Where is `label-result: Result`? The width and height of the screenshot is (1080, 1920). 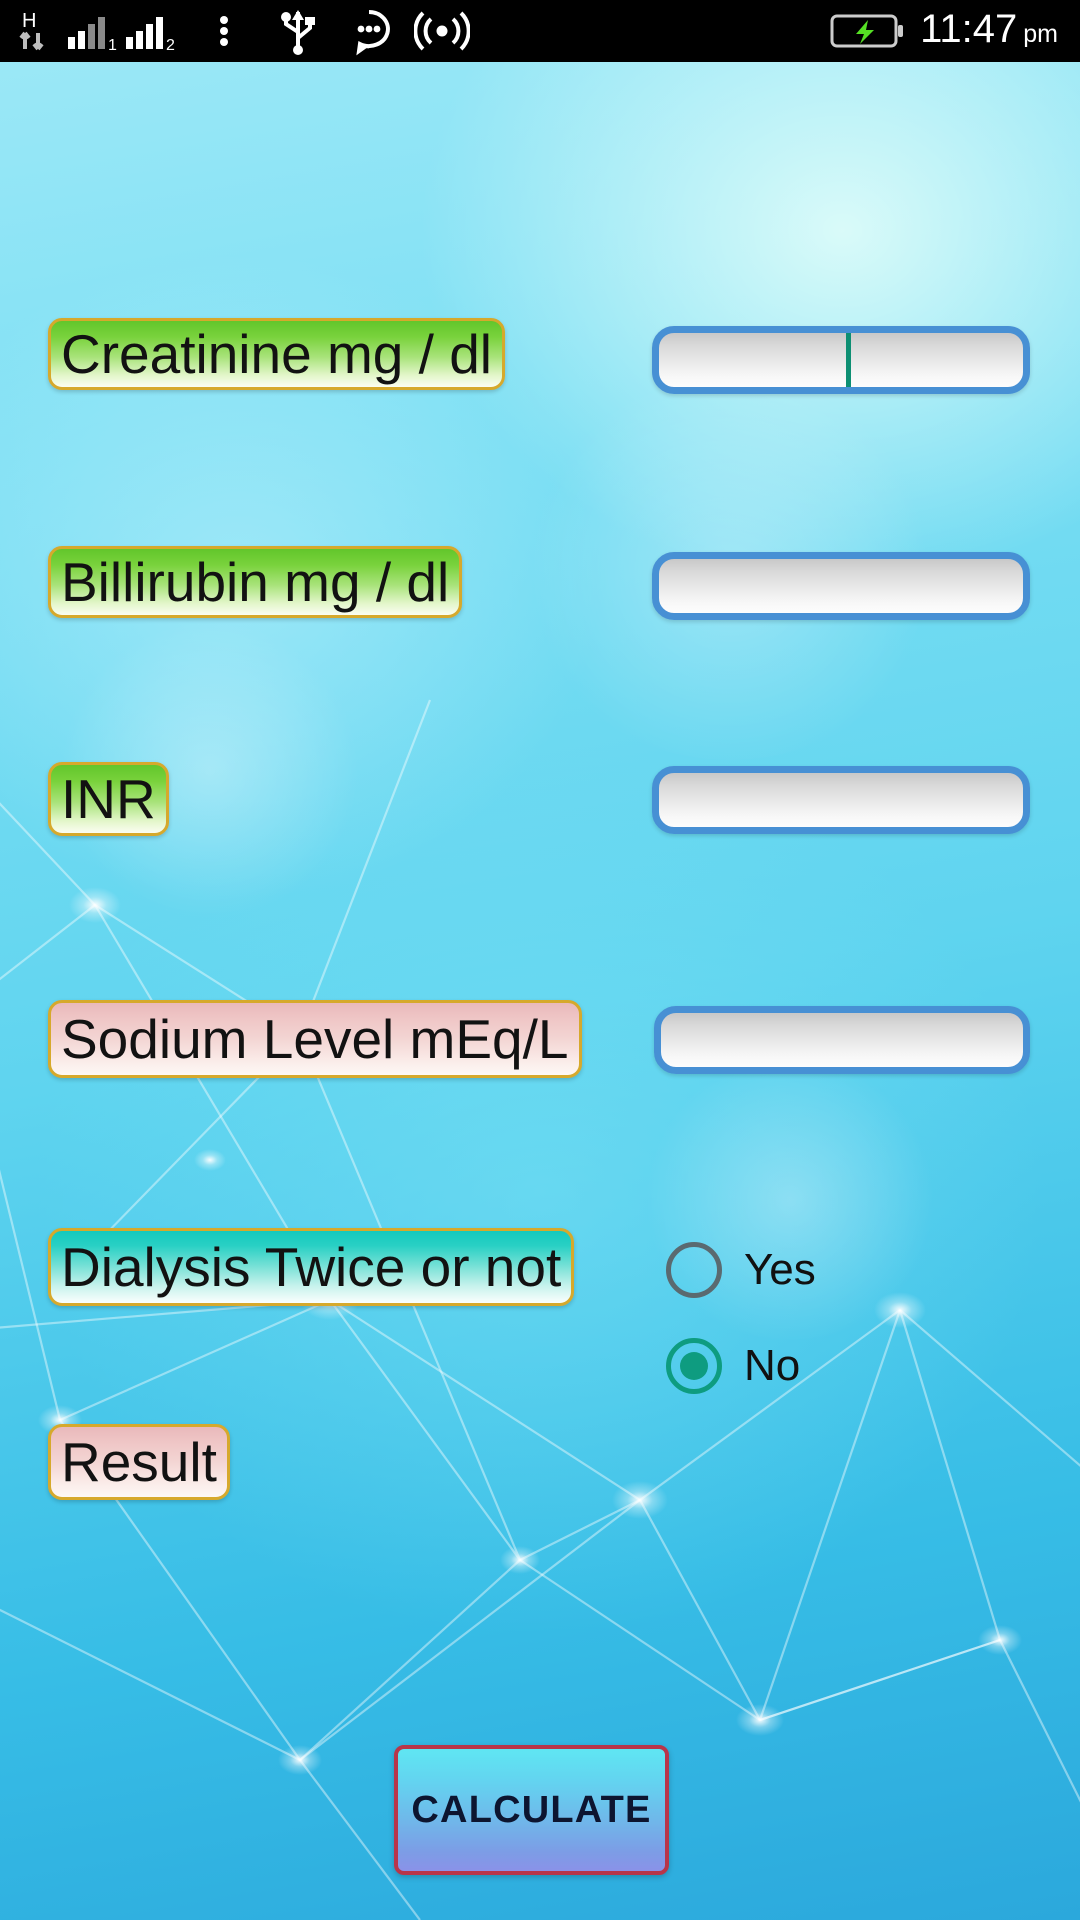 label-result: Result is located at coordinates (139, 1462).